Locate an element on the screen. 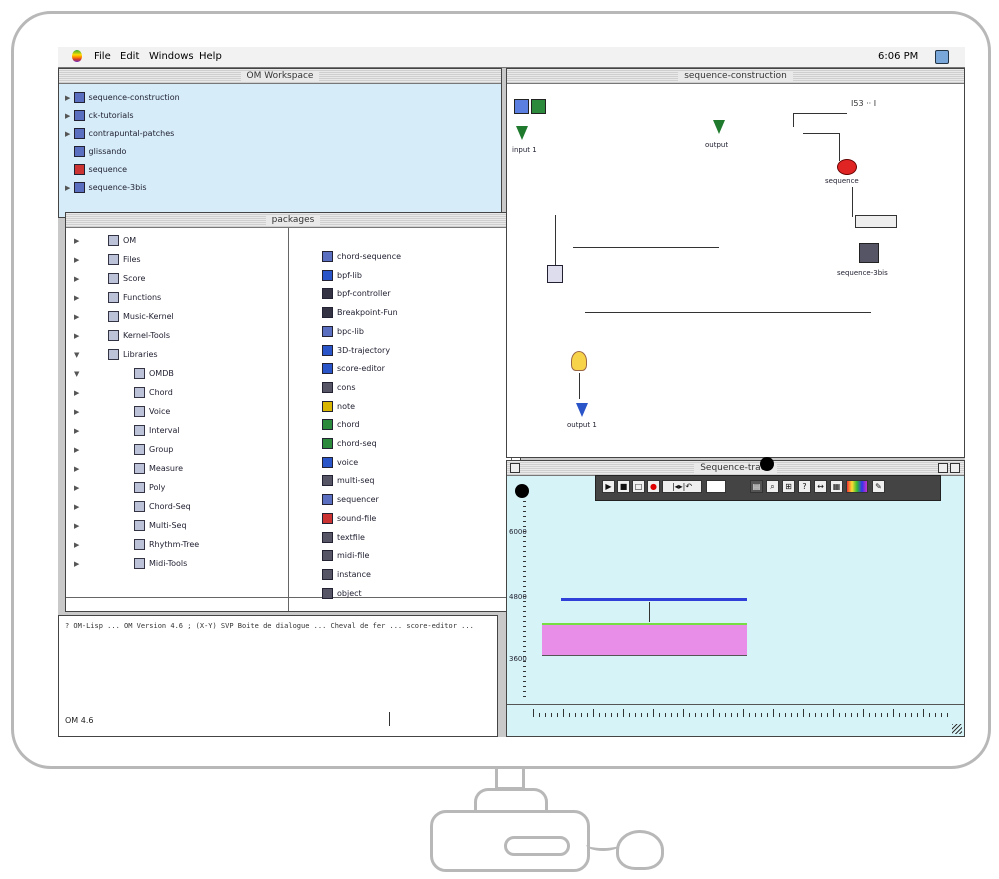 Image resolution: width=999 pixels, height=879 pixels. patch-box-label: output is located at coordinates (716, 145).